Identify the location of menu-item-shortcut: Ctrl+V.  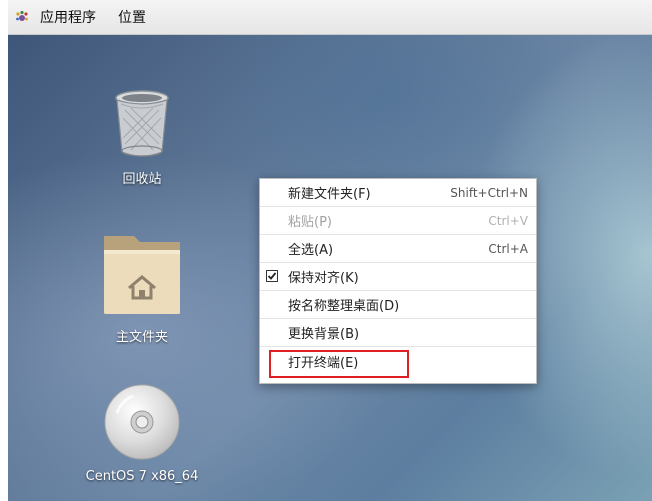
(508, 220).